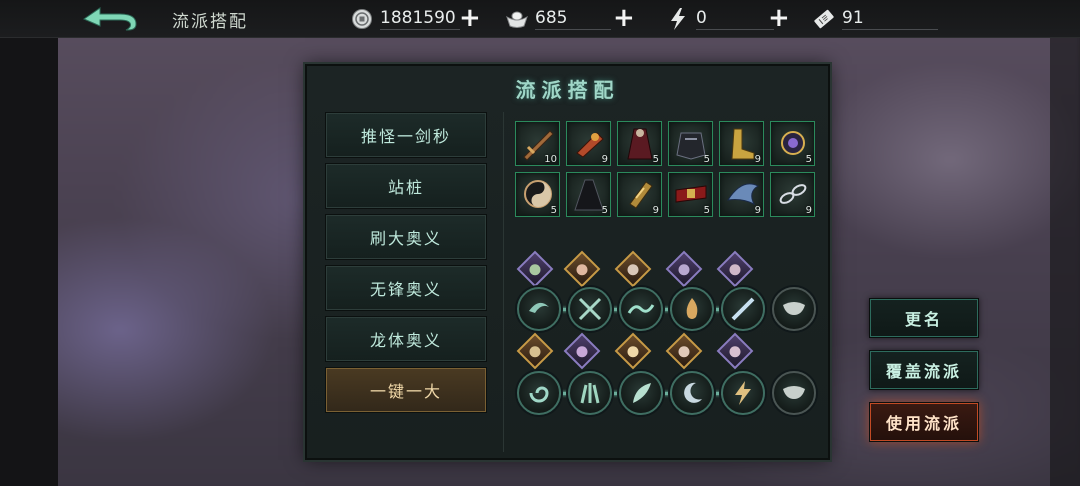 Image resolution: width=1080 pixels, height=486 pixels. What do you see at coordinates (406, 339) in the screenshot?
I see `tab-loadout-5: 龙体奥义` at bounding box center [406, 339].